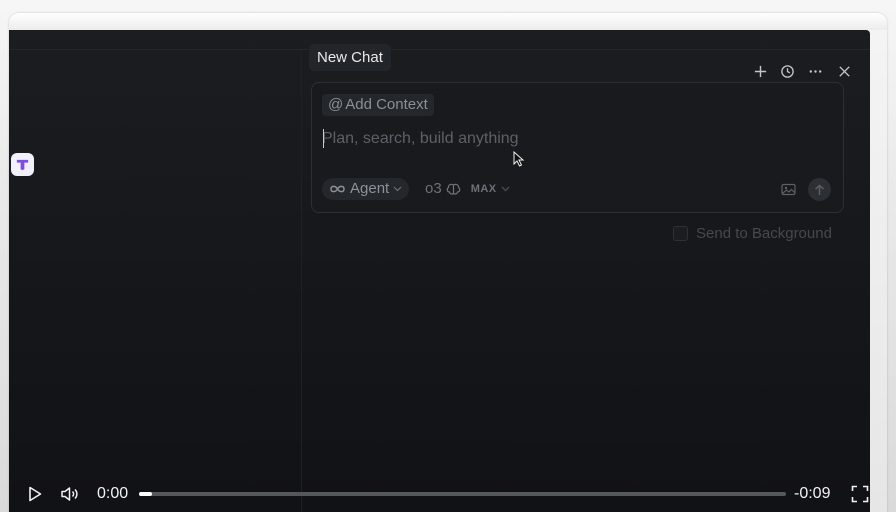 The image size is (896, 512). I want to click on add-context-button: @ Add Context, so click(378, 105).